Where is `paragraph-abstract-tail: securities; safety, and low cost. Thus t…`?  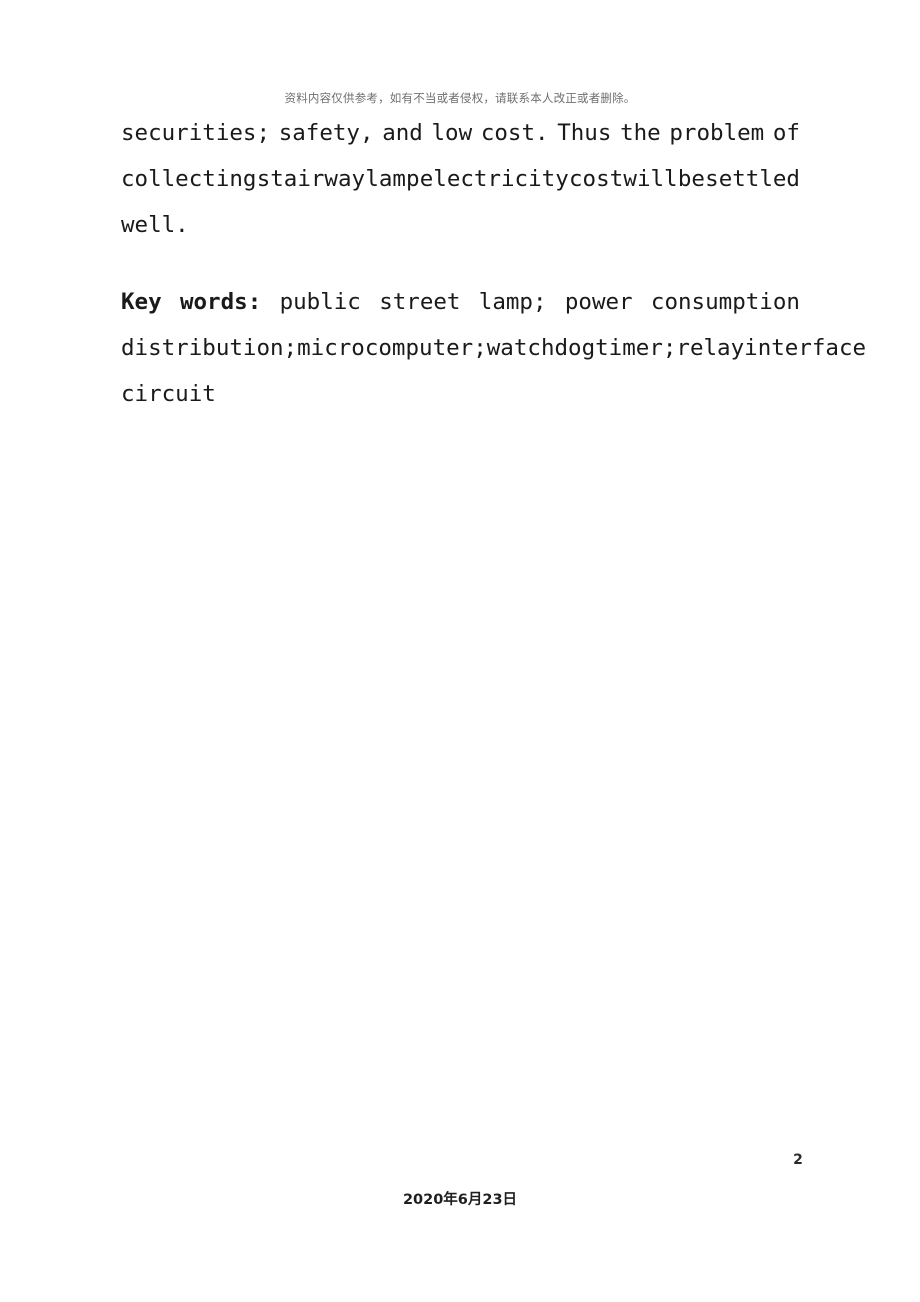
paragraph-abstract-tail: securities; safety, and low cost. Thus t… is located at coordinates (460, 179).